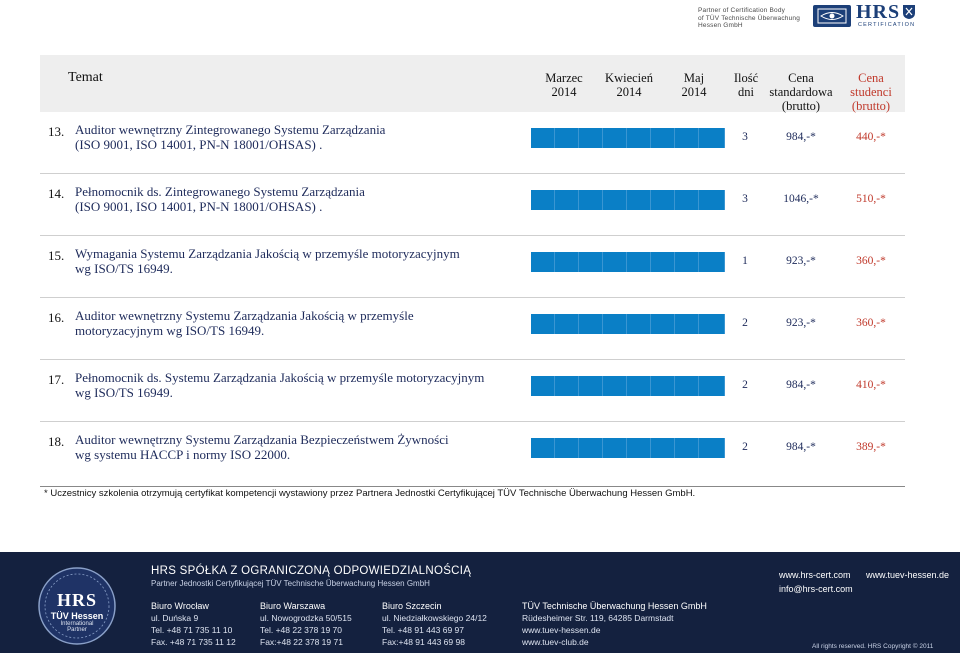 Image resolution: width=960 pixels, height=653 pixels. What do you see at coordinates (183, 454) in the screenshot?
I see `row-title-line-2: wg systemu HACCP i normy ISO 22000.` at bounding box center [183, 454].